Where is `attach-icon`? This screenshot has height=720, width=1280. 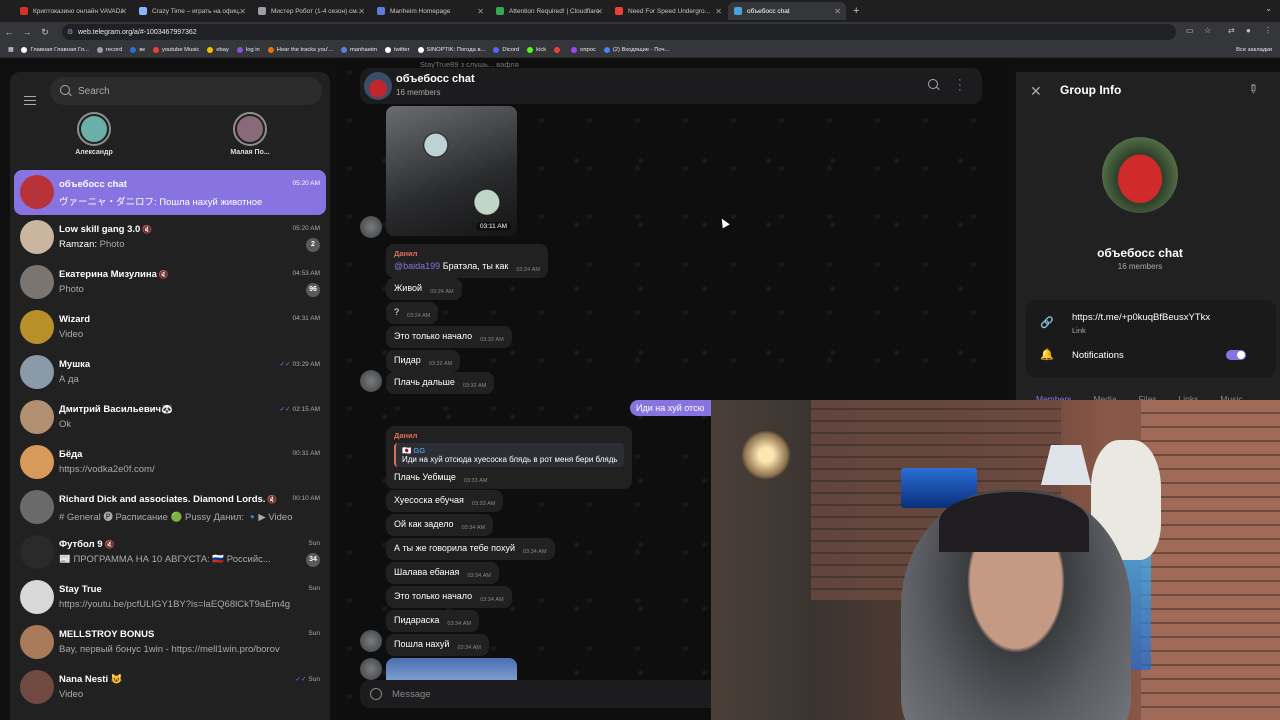 attach-icon is located at coordinates (376, 694).